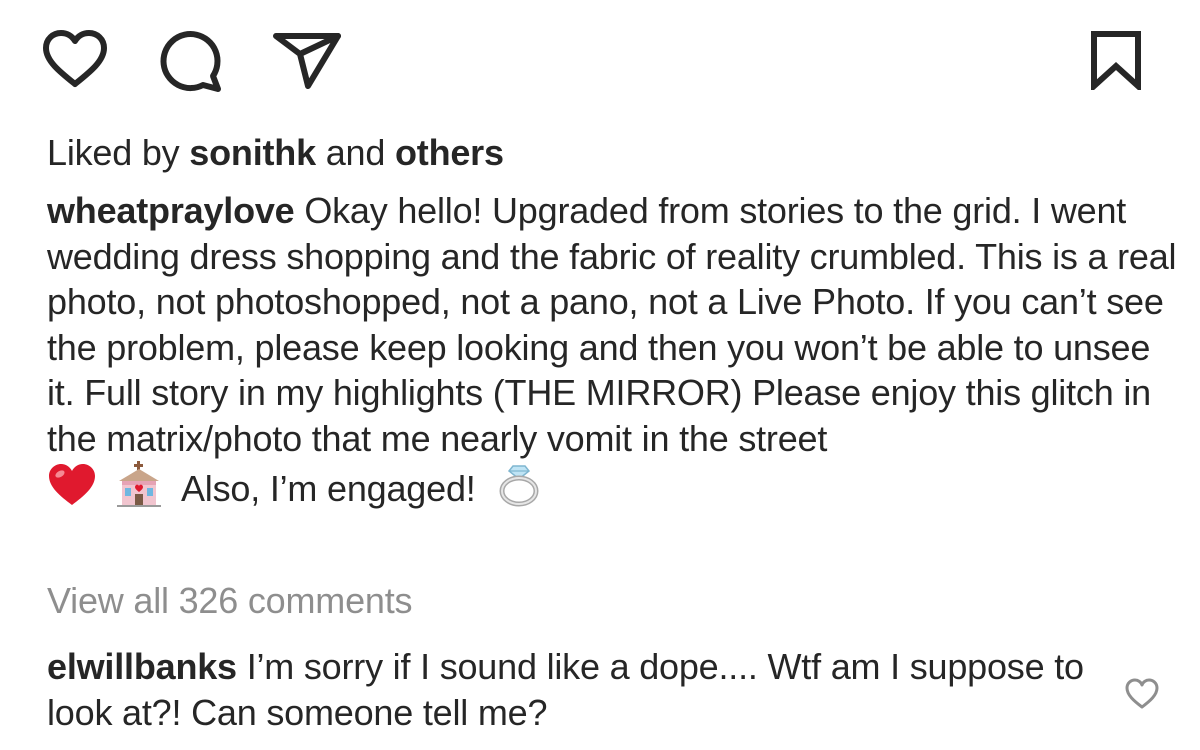 The width and height of the screenshot is (1200, 750). Describe the element at coordinates (519, 484) in the screenshot. I see `ring-emoji` at that location.